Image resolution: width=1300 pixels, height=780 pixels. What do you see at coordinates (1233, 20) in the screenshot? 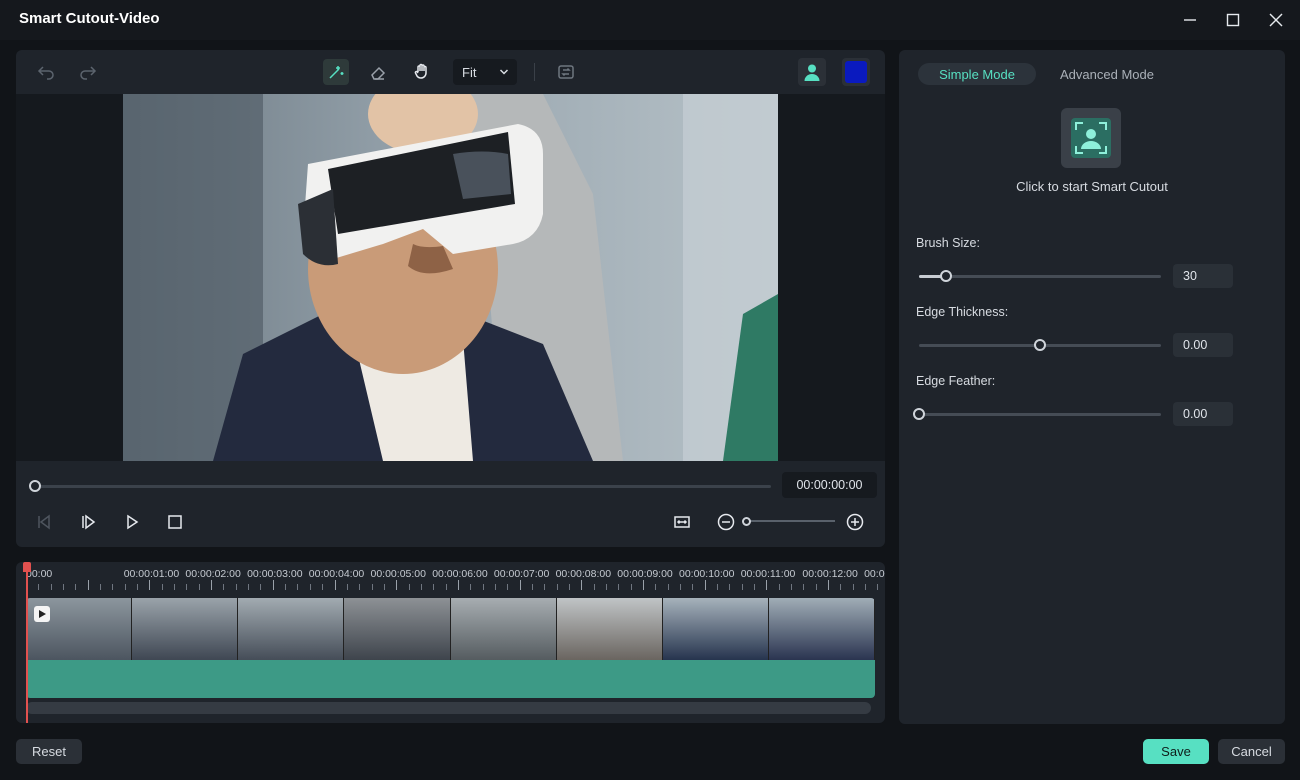
I see `maximize-icon` at bounding box center [1233, 20].